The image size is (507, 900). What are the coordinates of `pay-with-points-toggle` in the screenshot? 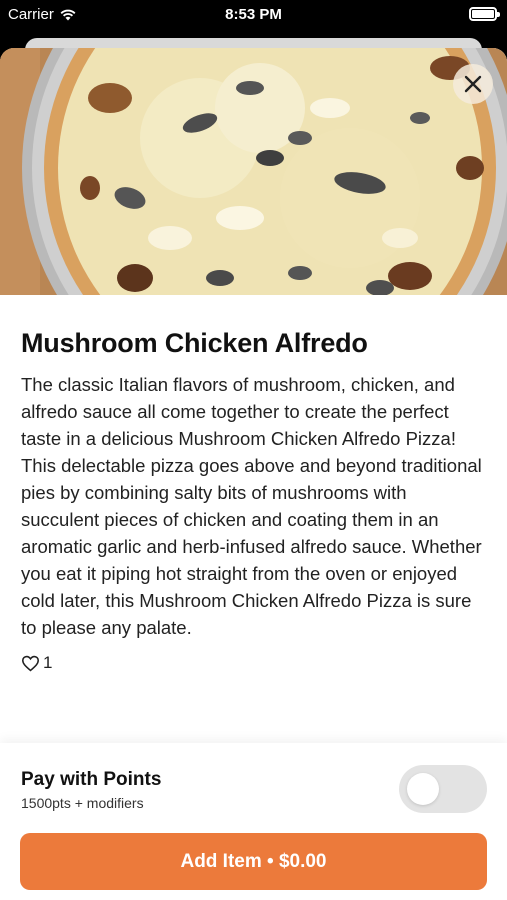 It's located at (443, 789).